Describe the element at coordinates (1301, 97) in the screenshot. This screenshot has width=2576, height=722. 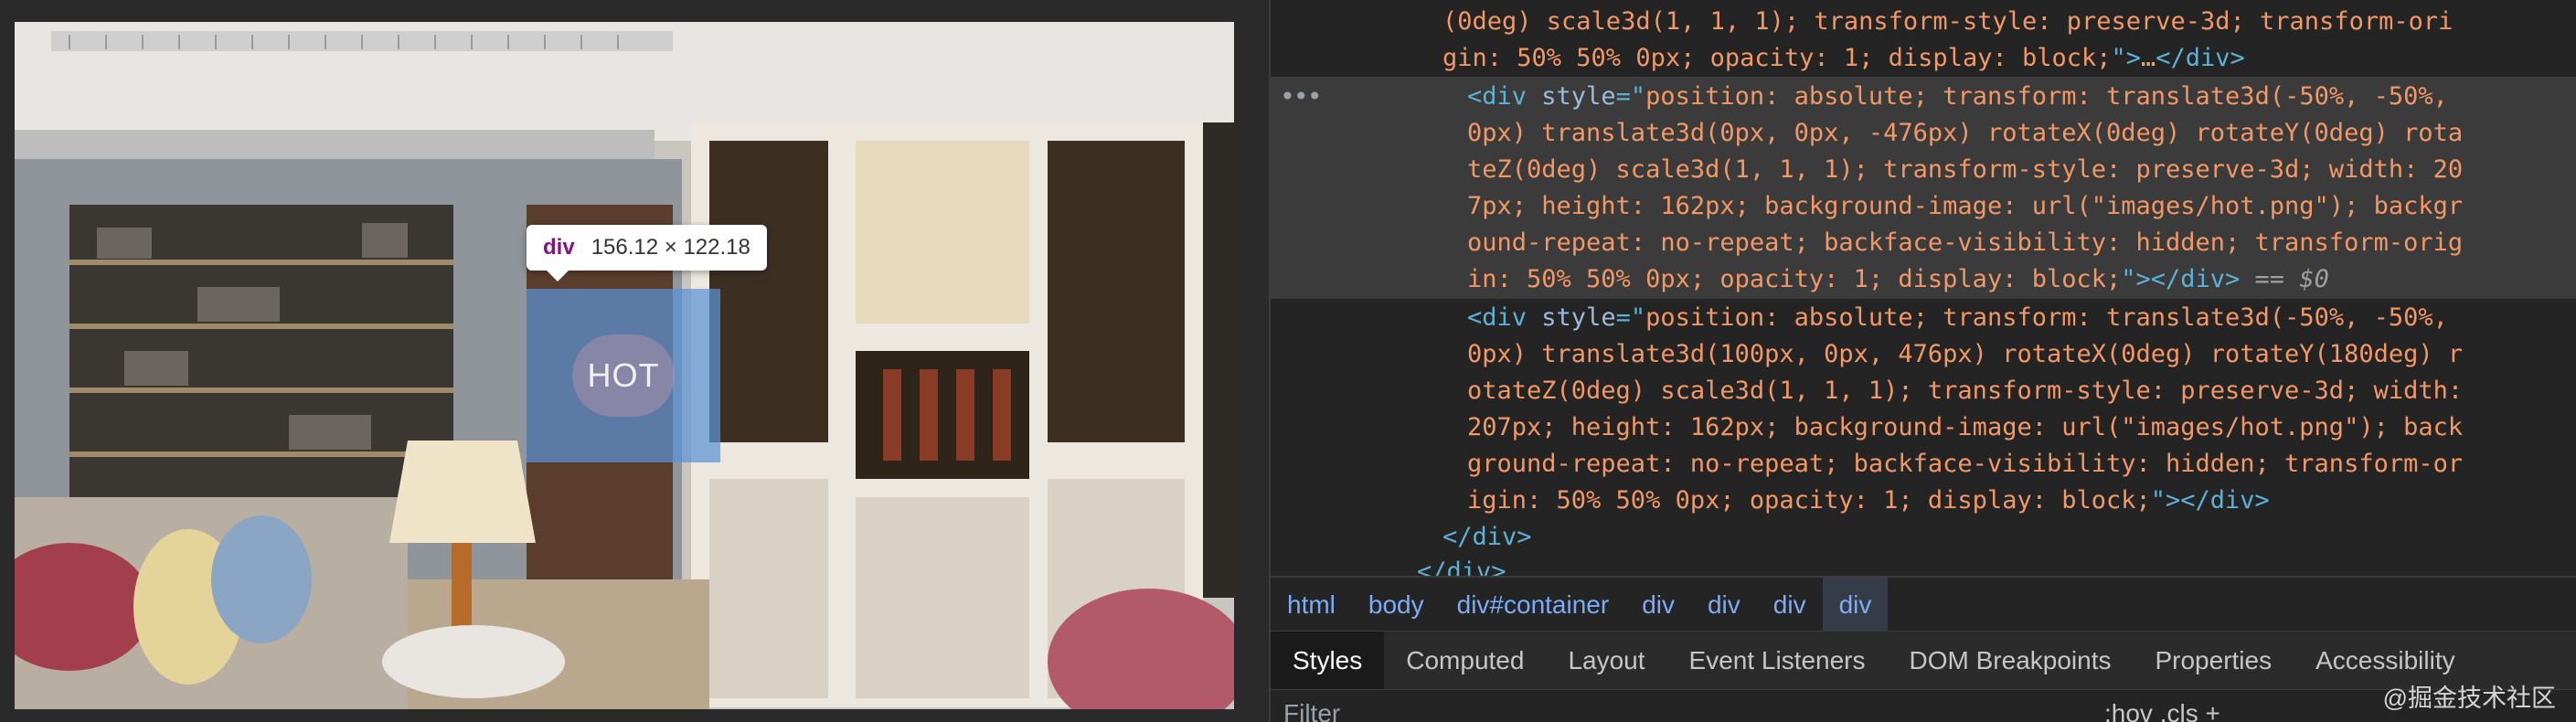
I see `node-actions-ellipsis-icon: •••` at that location.